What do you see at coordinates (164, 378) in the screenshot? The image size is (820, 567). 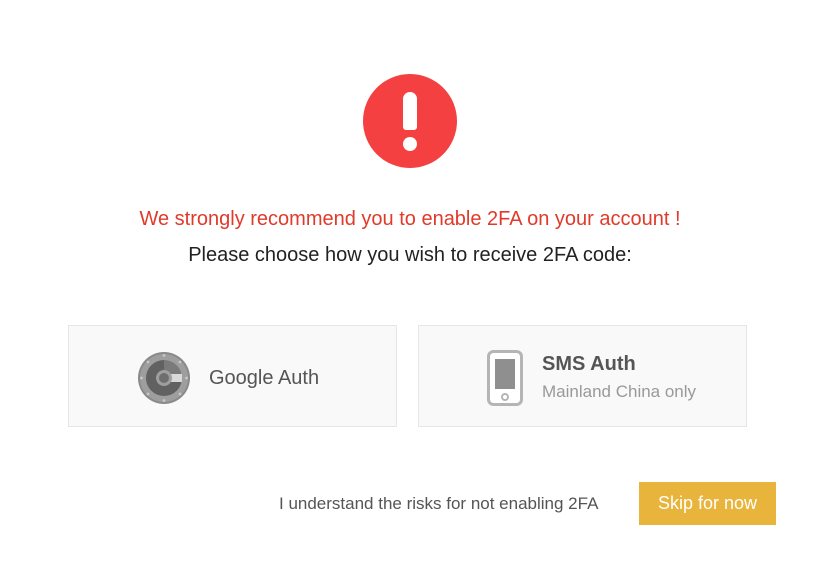 I see `google-authenticator-icon` at bounding box center [164, 378].